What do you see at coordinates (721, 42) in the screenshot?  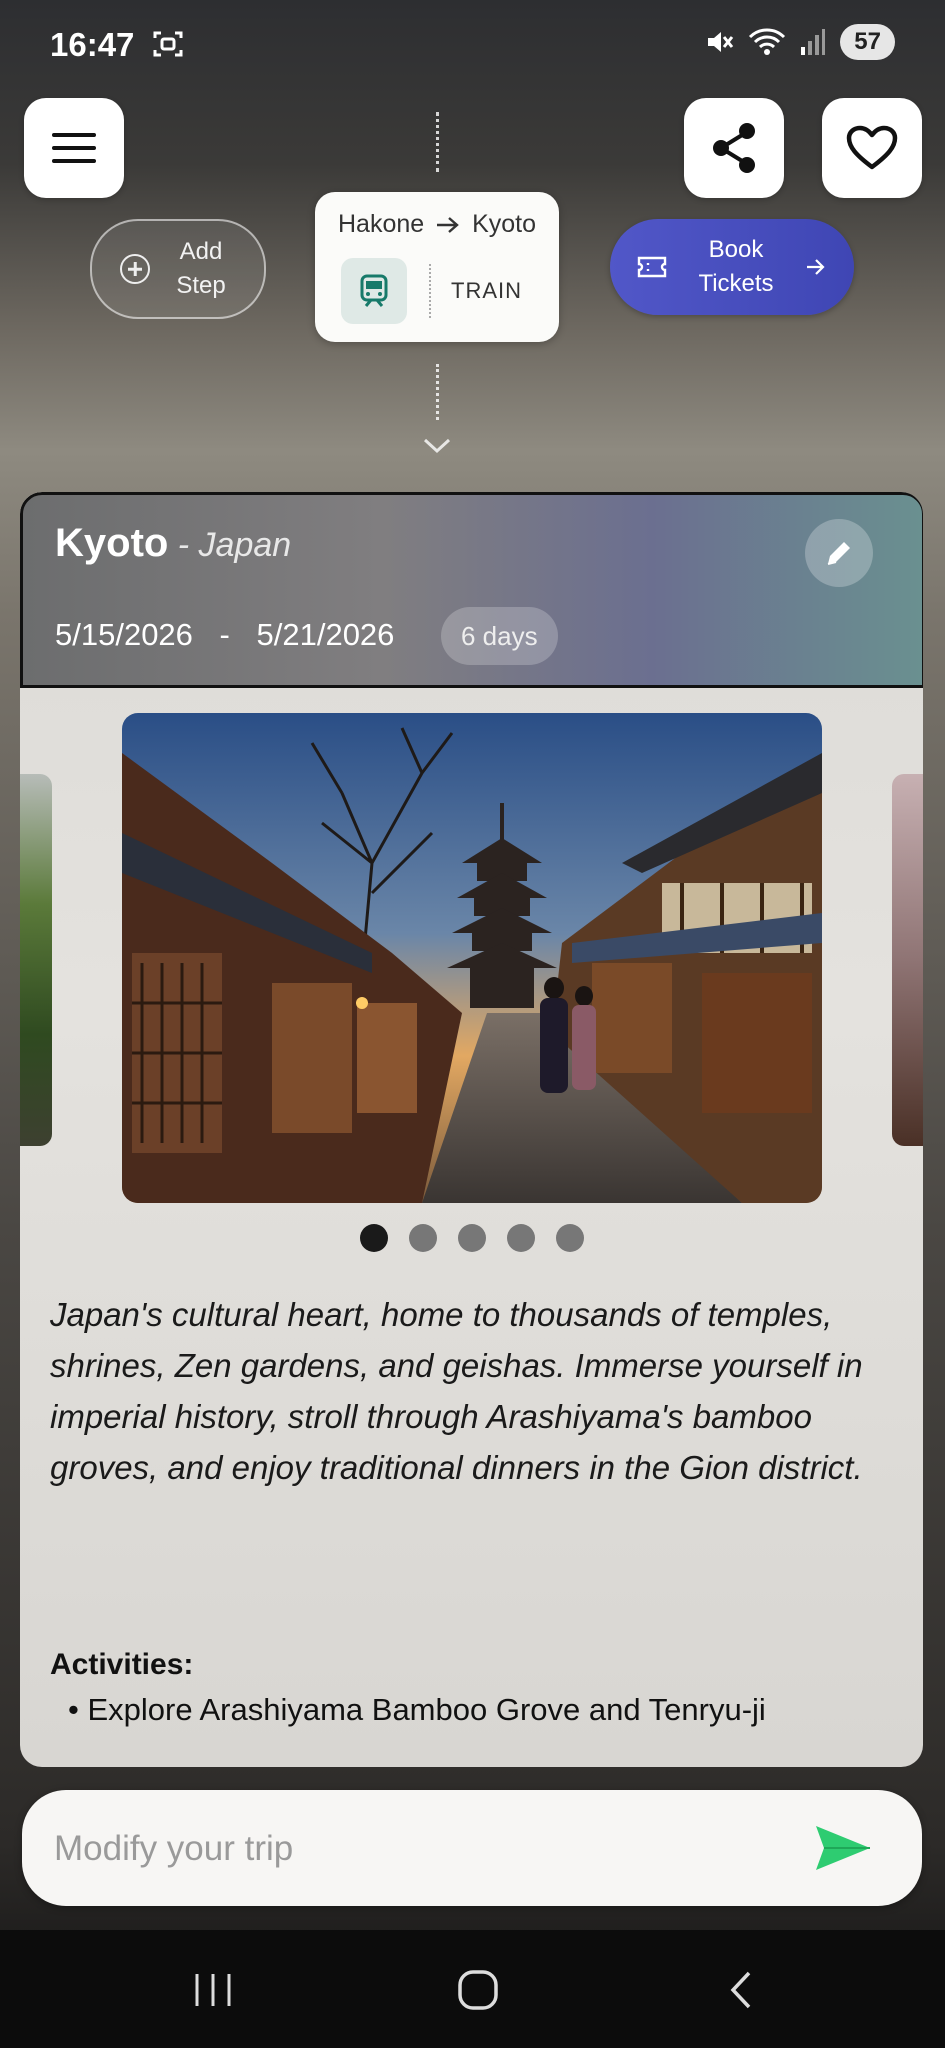 I see `mute-icon` at bounding box center [721, 42].